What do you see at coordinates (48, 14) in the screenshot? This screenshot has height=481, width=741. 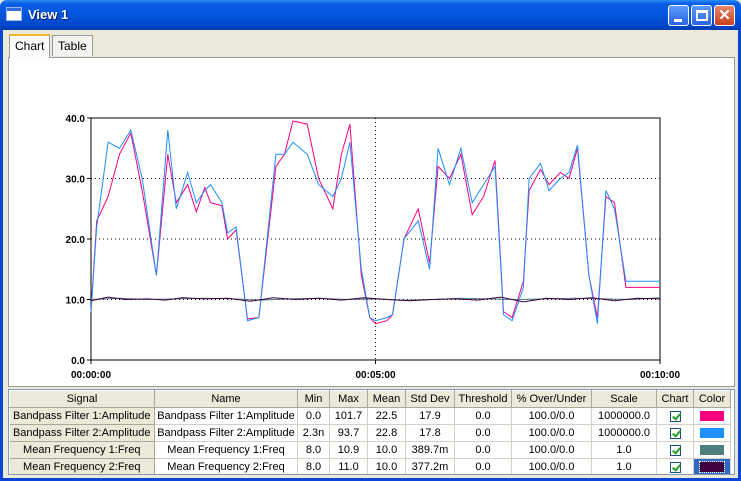 I see `window-title: View 1` at bounding box center [48, 14].